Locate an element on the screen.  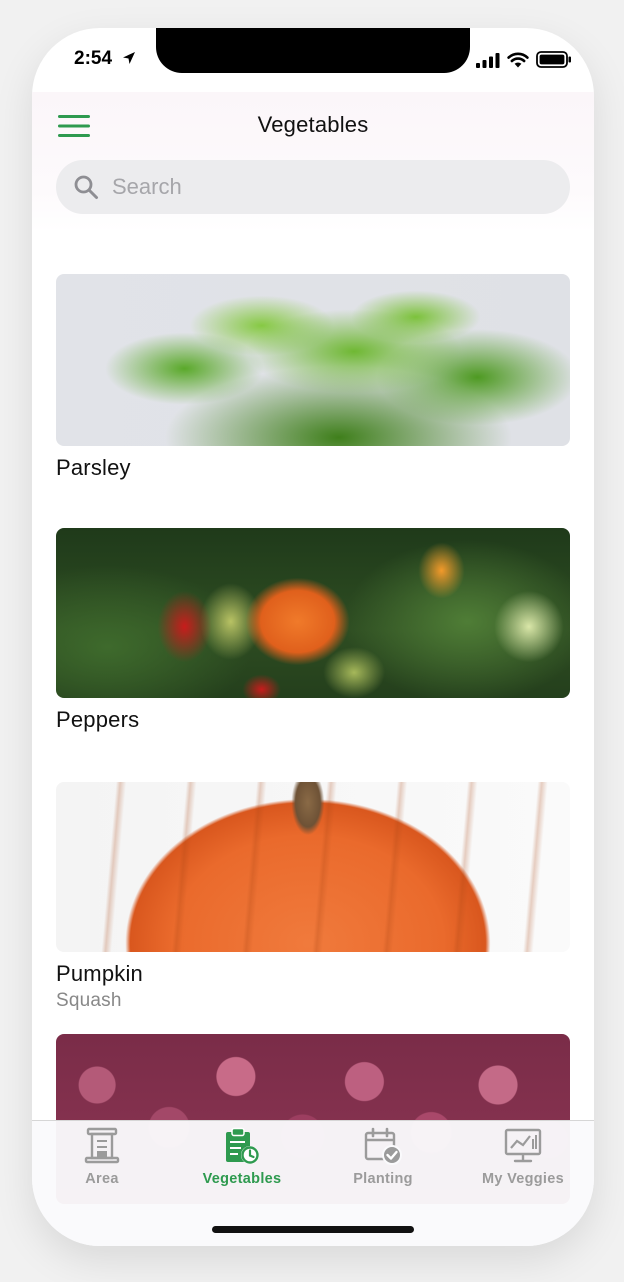
tab-label: Area is located at coordinates (102, 1179).